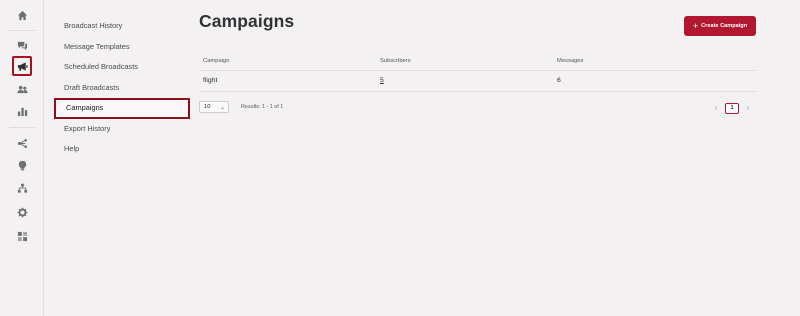  I want to click on campaign-name: flight, so click(210, 80).